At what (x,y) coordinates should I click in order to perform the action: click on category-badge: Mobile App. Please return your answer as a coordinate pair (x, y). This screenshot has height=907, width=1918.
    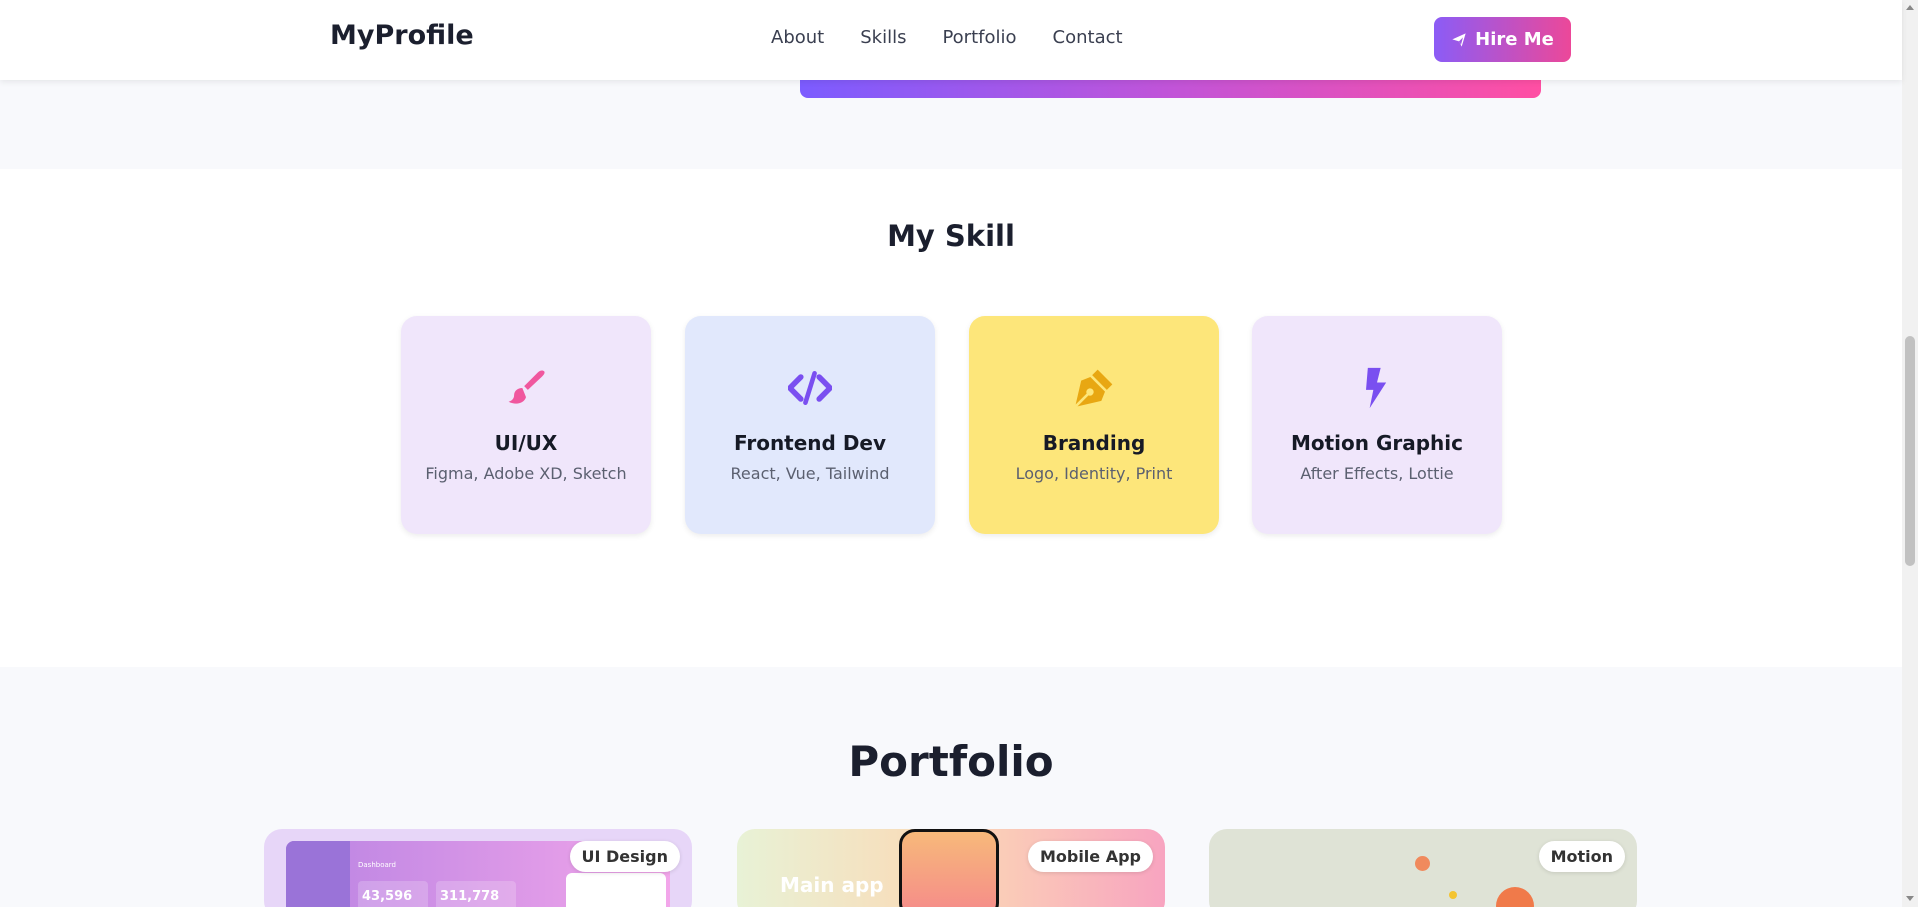
    Looking at the image, I should click on (1090, 856).